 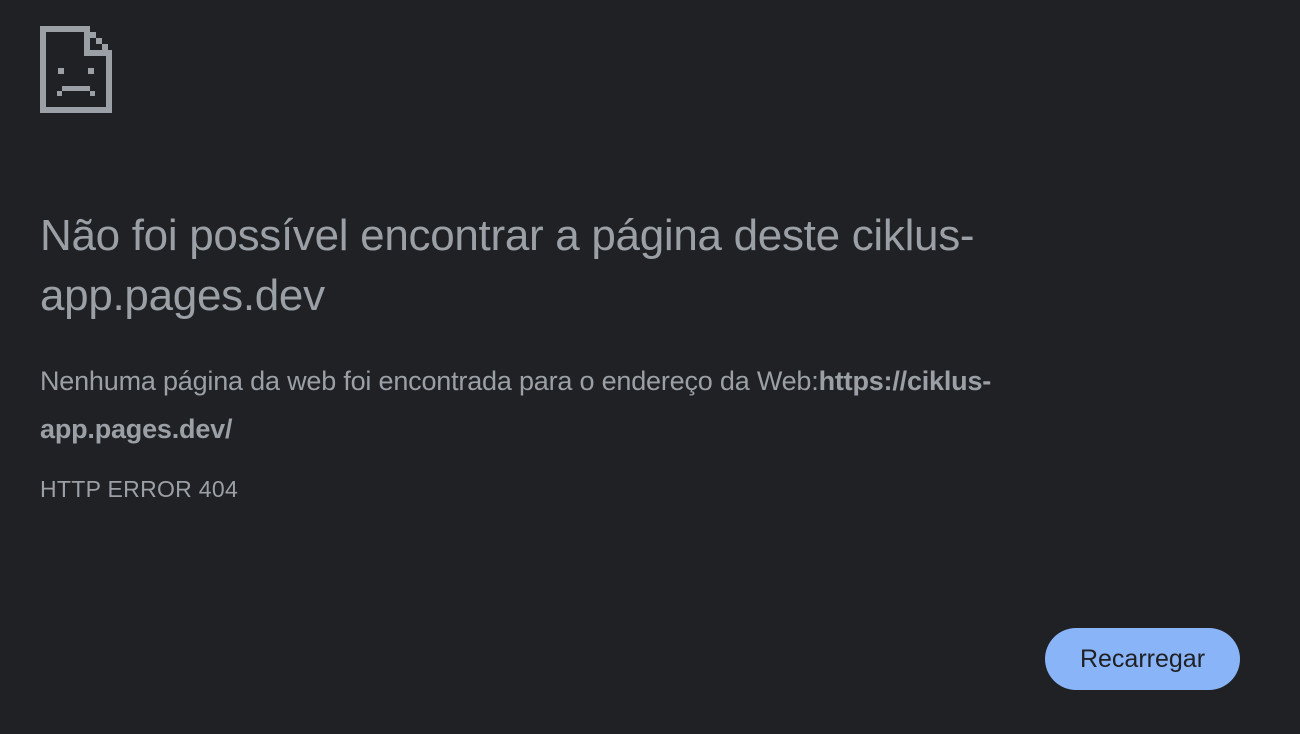 What do you see at coordinates (76, 69) in the screenshot?
I see `sad-document-icon` at bounding box center [76, 69].